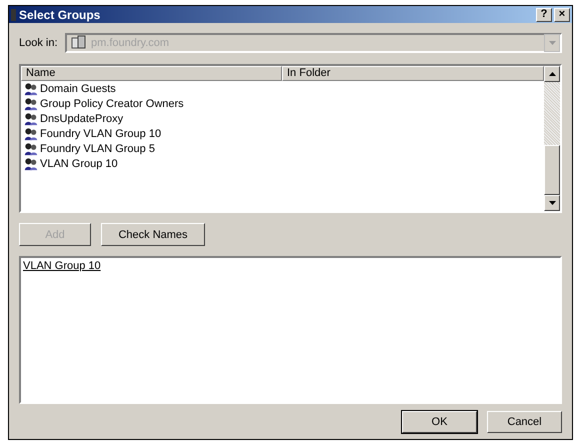  I want to click on domain-icon, so click(79, 43).